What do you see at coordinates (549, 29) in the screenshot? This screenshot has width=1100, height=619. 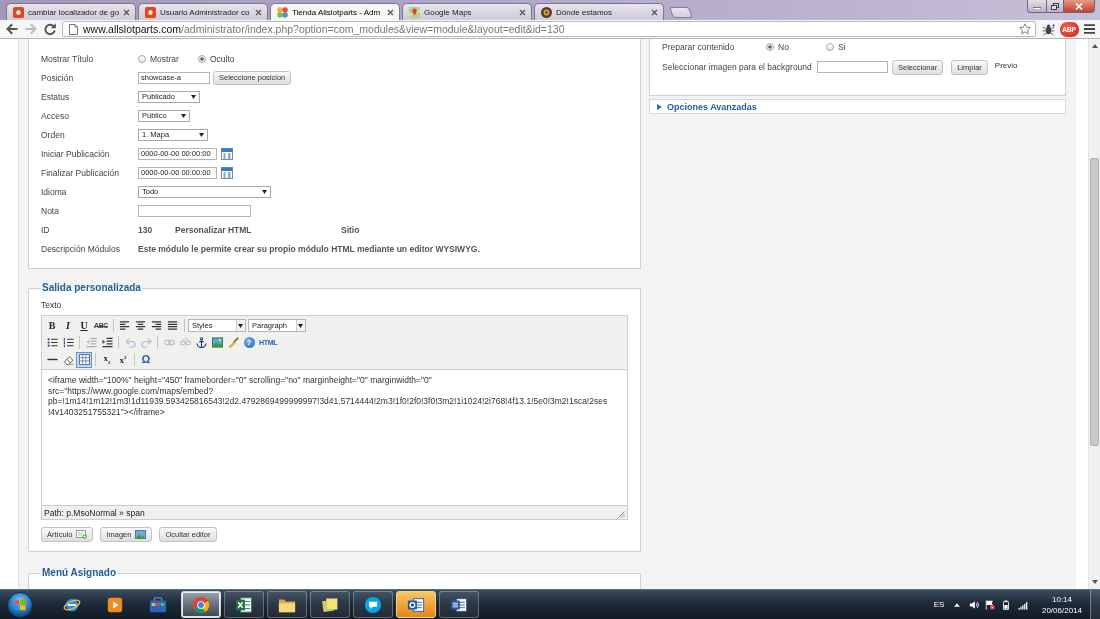 I see `address-bar: www.allslotparts.com/administrator/index.php?option=com_modules&view=module&layout=edit&id=130` at bounding box center [549, 29].